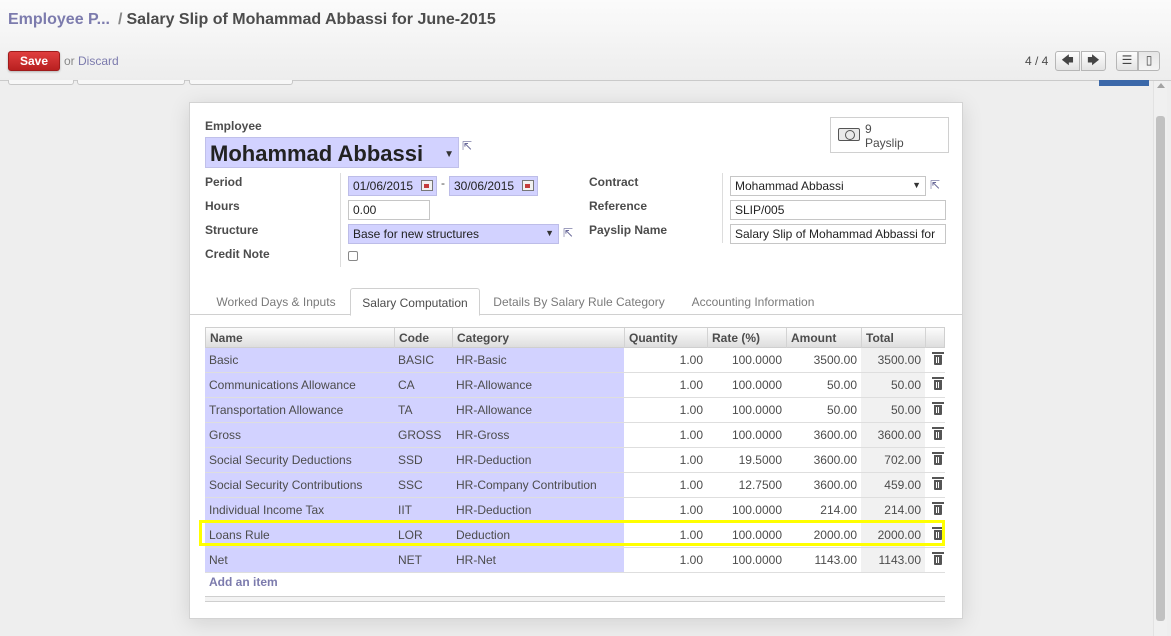  I want to click on cell-rate: 19.5000, so click(760, 460).